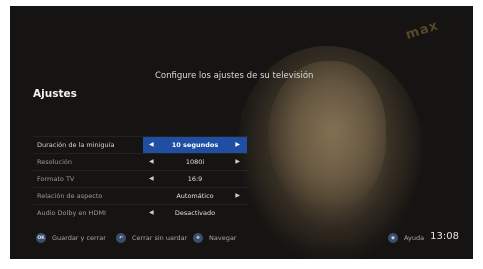 The width and height of the screenshot is (483, 269). I want to click on ok-icon: OK, so click(41, 238).